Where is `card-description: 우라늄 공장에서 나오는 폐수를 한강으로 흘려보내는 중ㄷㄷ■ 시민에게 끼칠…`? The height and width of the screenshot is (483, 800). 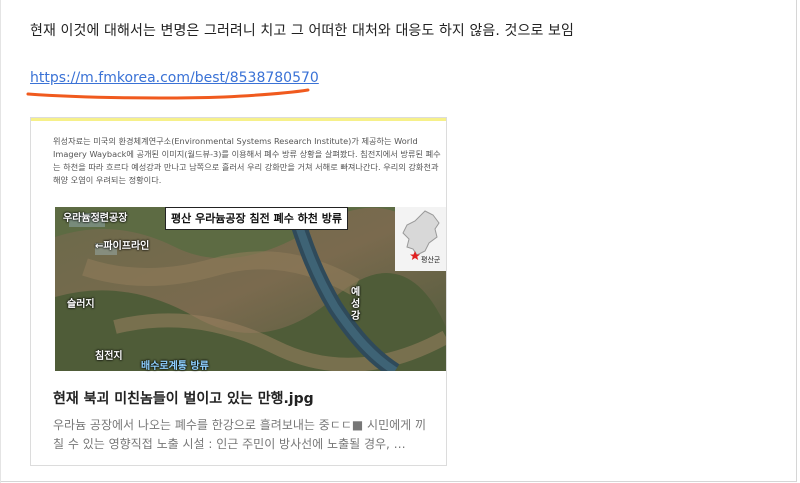 card-description: 우라늄 공장에서 나오는 폐수를 한강으로 흘려보내는 중ㄷㄷ■ 시민에게 끼칠… is located at coordinates (240, 434).